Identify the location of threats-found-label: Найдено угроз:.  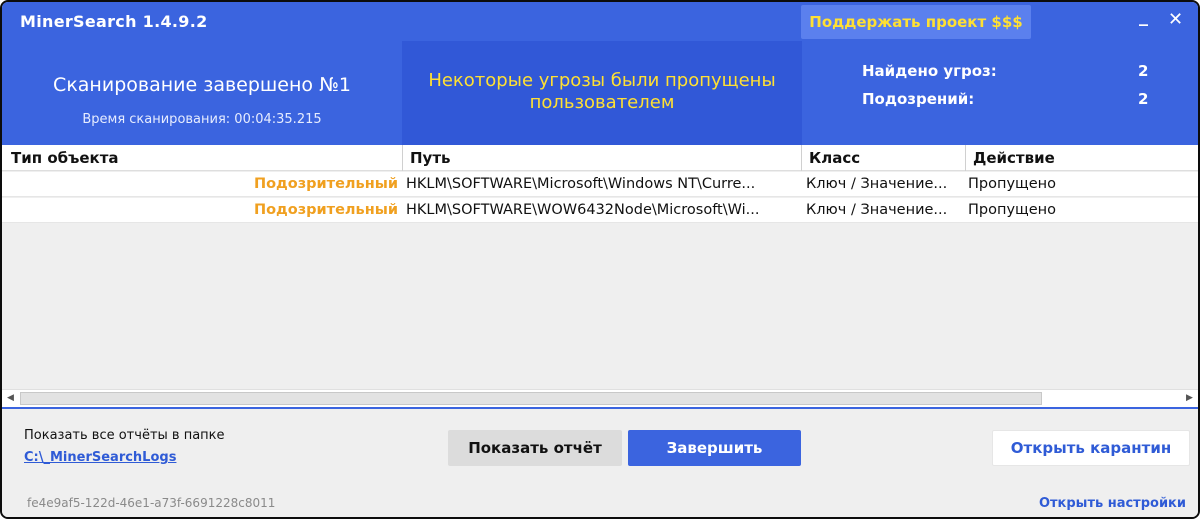
(929, 71).